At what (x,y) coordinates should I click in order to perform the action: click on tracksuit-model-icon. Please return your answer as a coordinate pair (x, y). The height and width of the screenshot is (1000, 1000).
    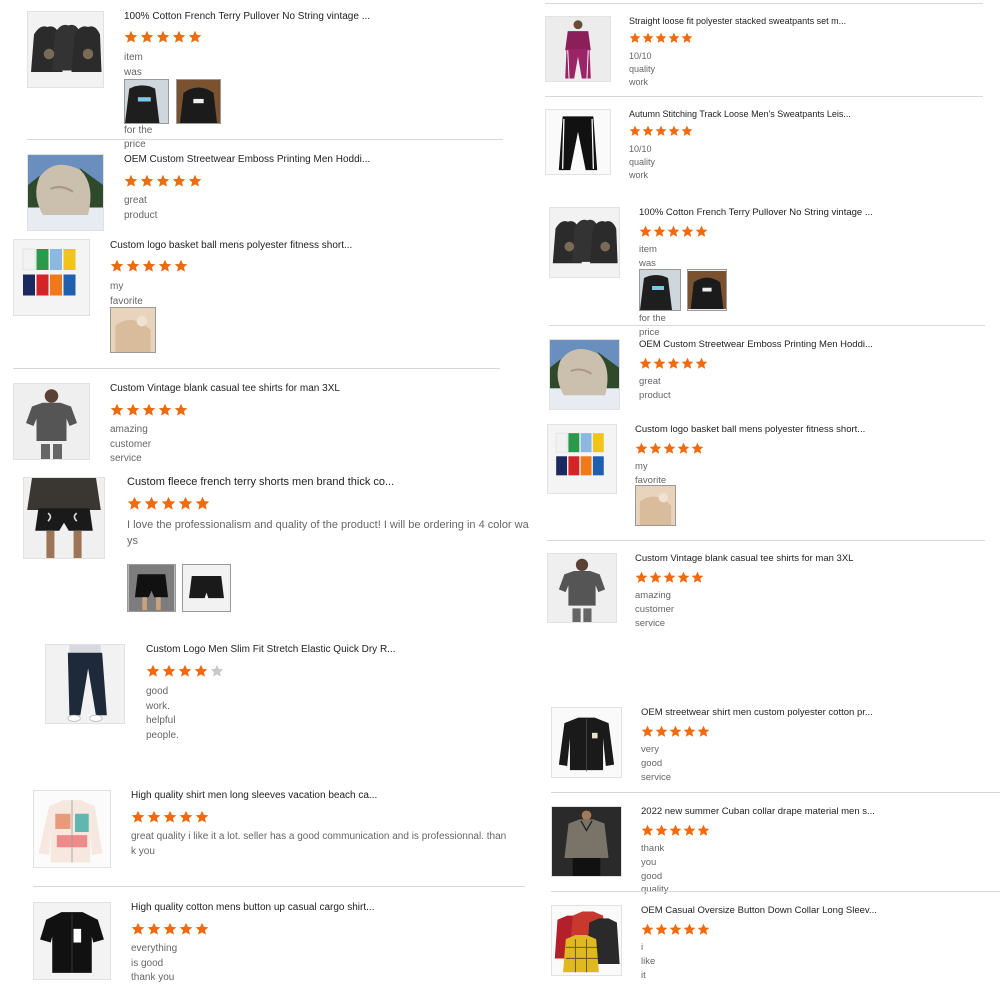
    Looking at the image, I should click on (578, 49).